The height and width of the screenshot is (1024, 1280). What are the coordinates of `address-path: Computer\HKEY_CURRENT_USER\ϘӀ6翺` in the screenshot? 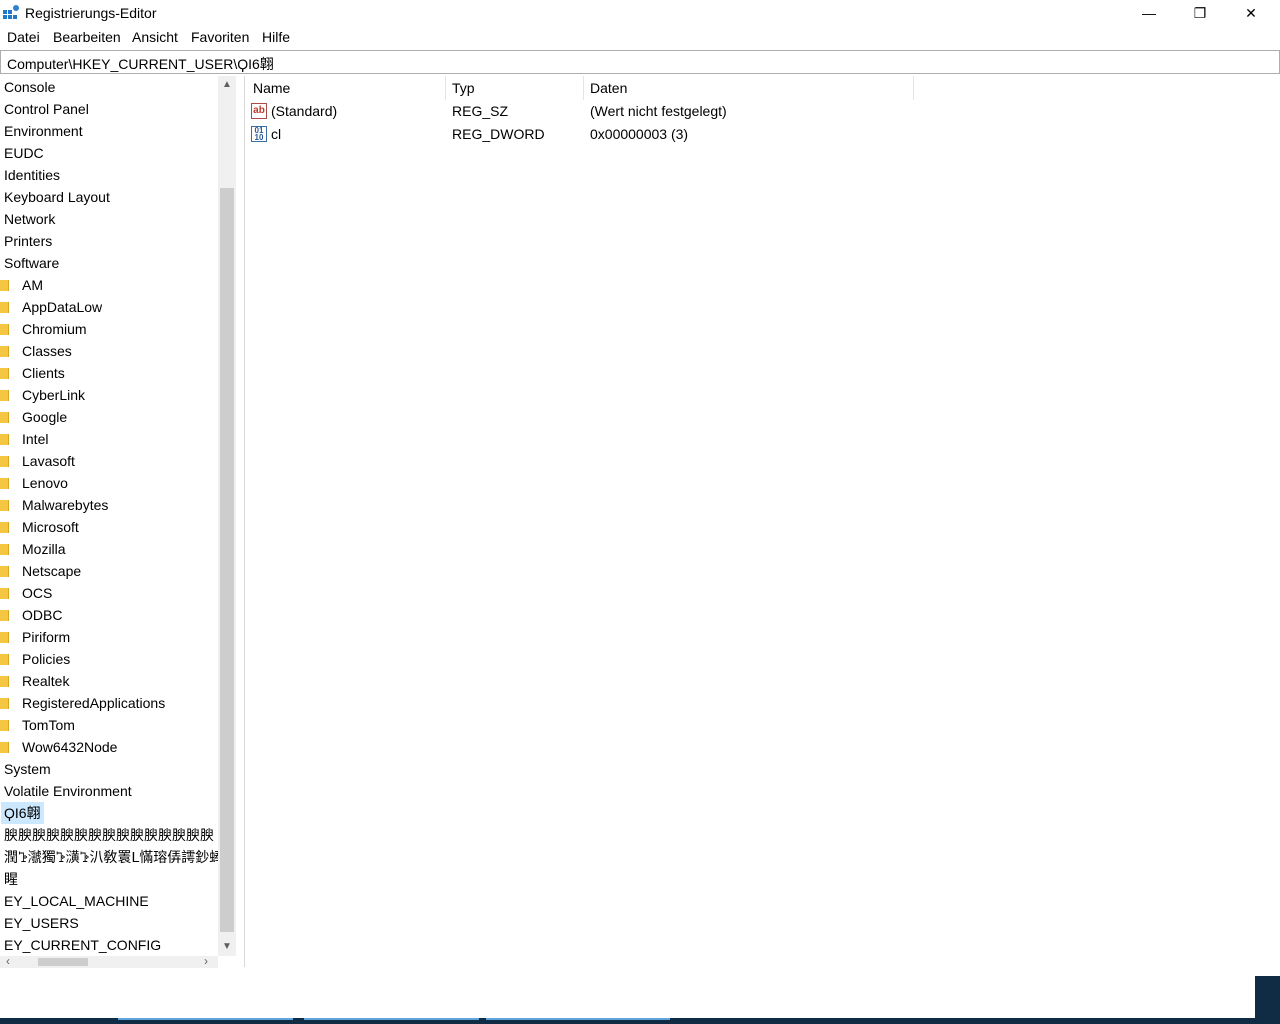 It's located at (140, 64).